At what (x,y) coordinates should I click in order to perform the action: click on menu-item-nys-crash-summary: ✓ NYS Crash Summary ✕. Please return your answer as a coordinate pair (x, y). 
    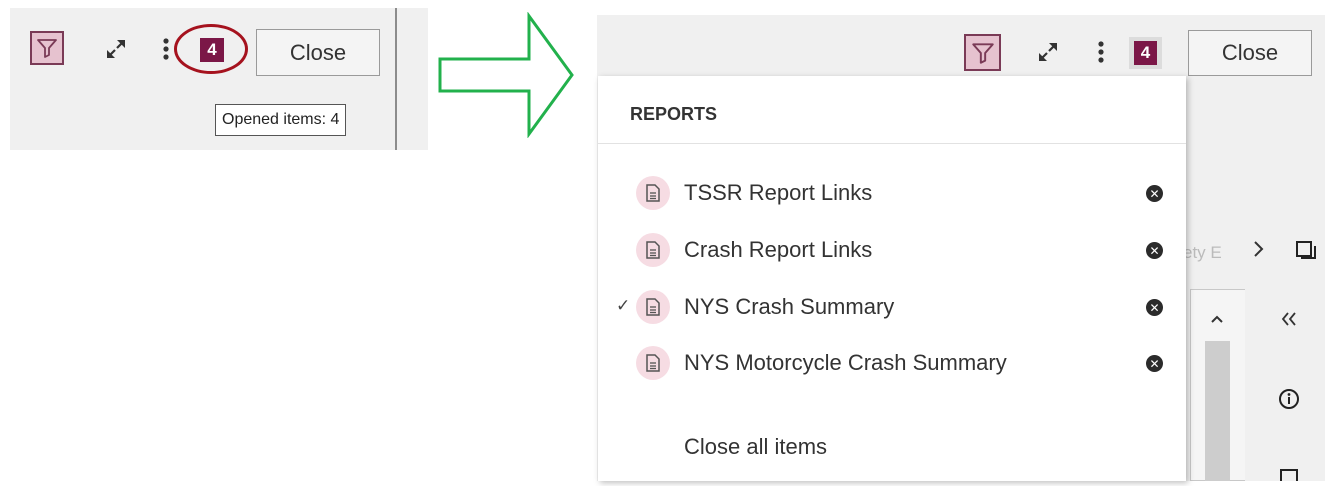
    Looking at the image, I should click on (892, 308).